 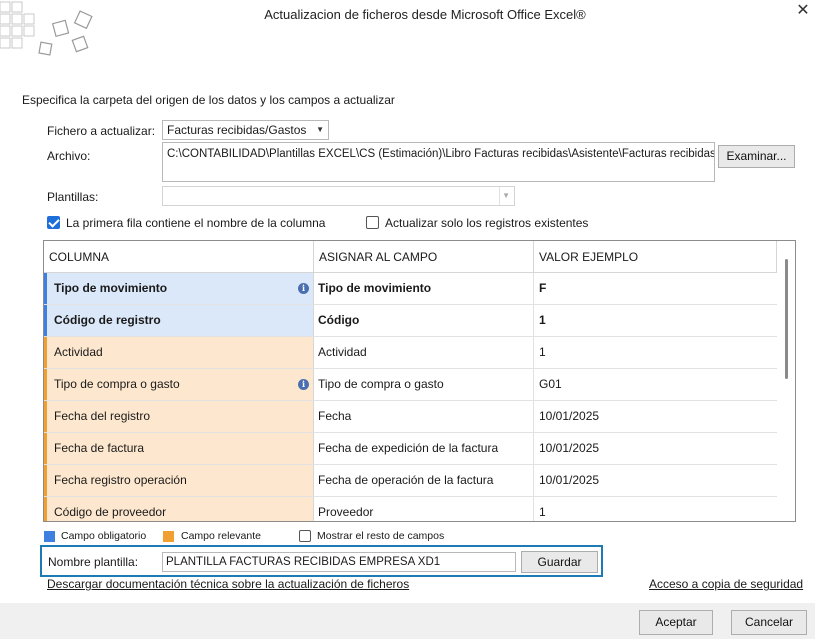 I want to click on legend-relevante-swatch, so click(x=168, y=536).